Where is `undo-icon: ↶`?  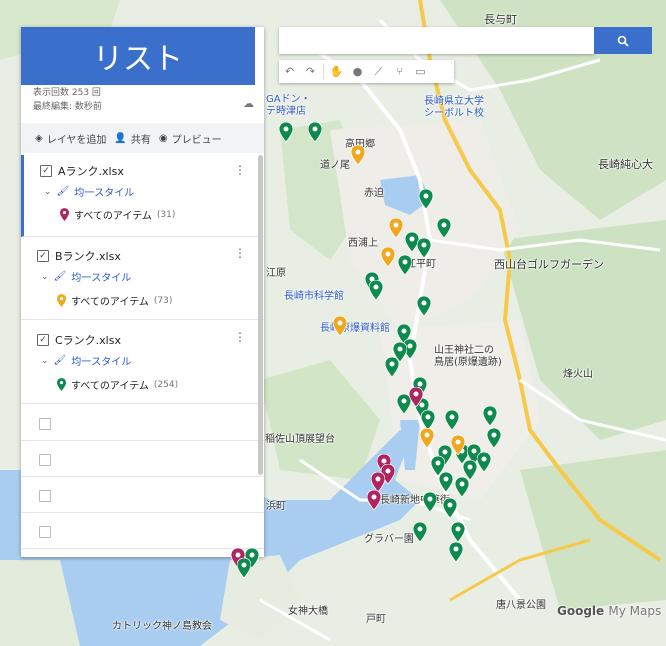 undo-icon: ↶ is located at coordinates (289, 71).